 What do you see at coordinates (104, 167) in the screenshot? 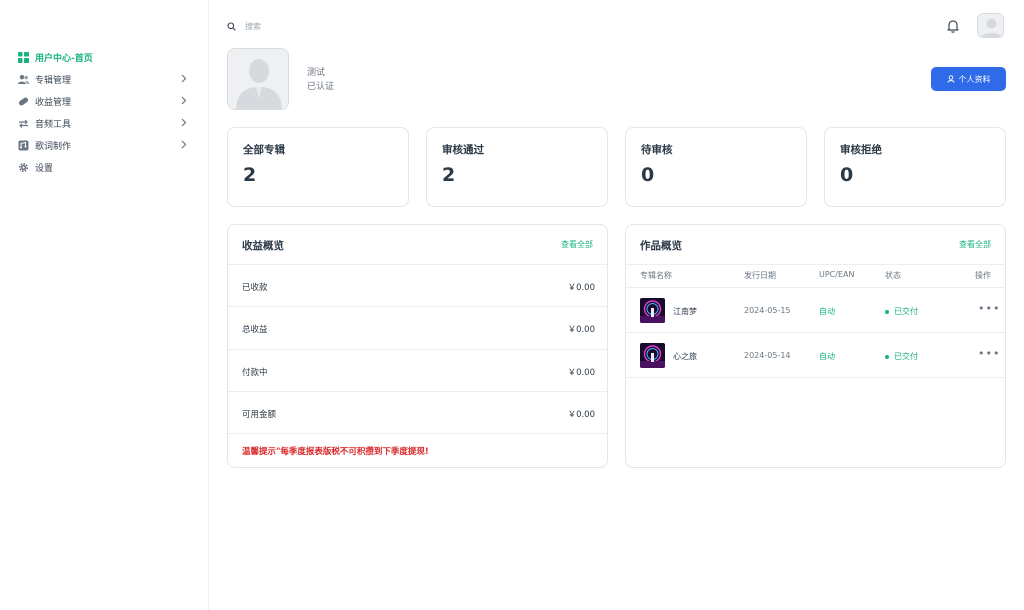
I see `sidebar-item-settings: 设置` at bounding box center [104, 167].